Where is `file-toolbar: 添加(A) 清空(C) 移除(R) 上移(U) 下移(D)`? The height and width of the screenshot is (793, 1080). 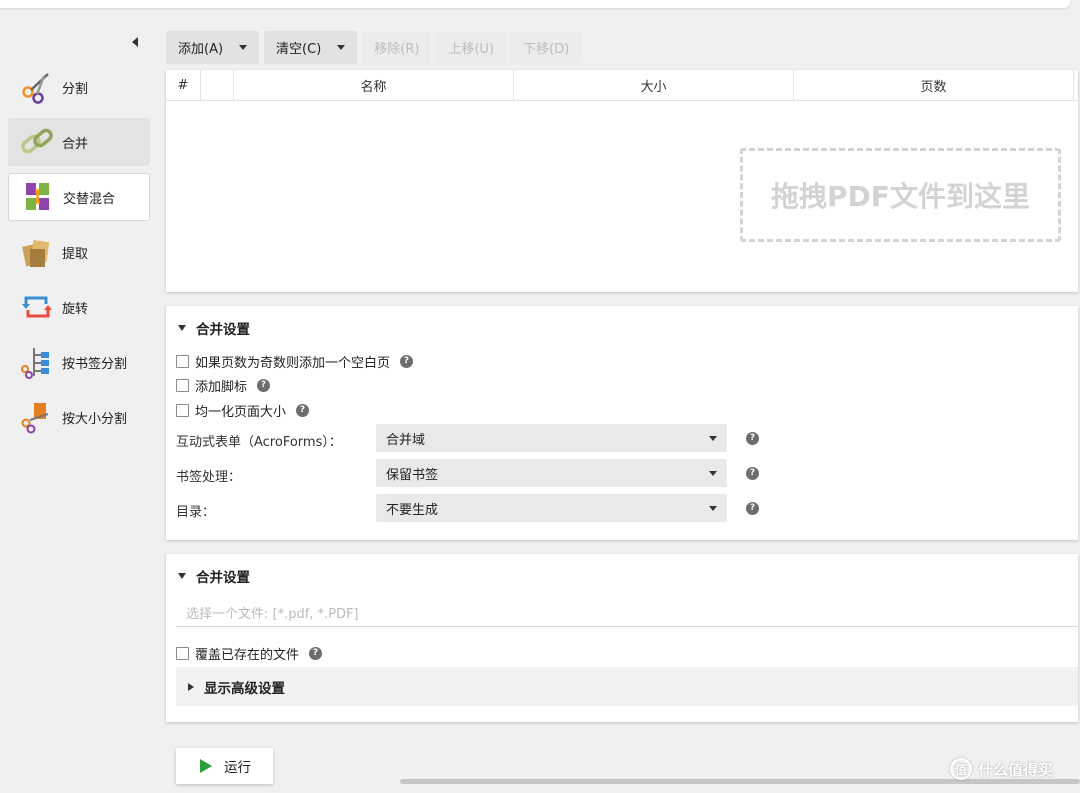
file-toolbar: 添加(A) 清空(C) 移除(R) 上移(U) 下移(D) is located at coordinates (374, 47).